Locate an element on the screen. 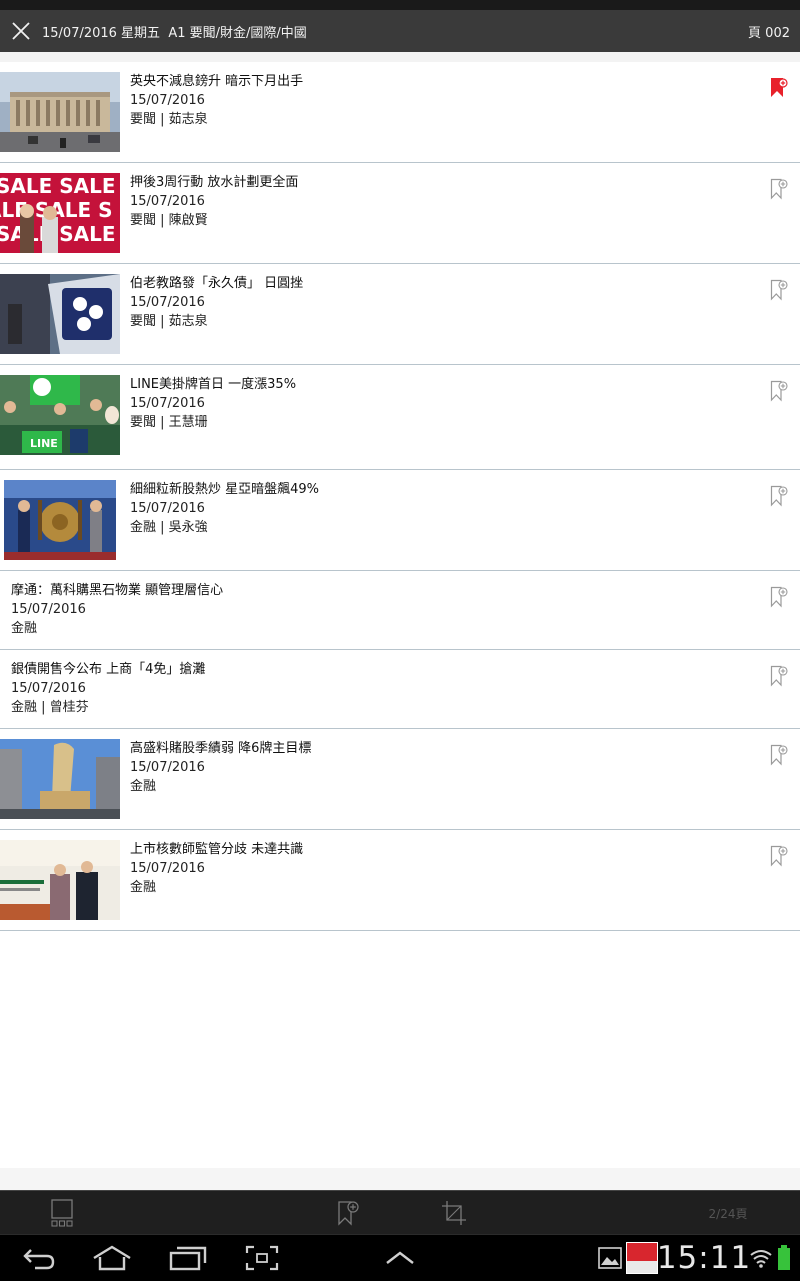  article-headline: 高盛料賭股季績弱 降6牌主目標 is located at coordinates (220, 748).